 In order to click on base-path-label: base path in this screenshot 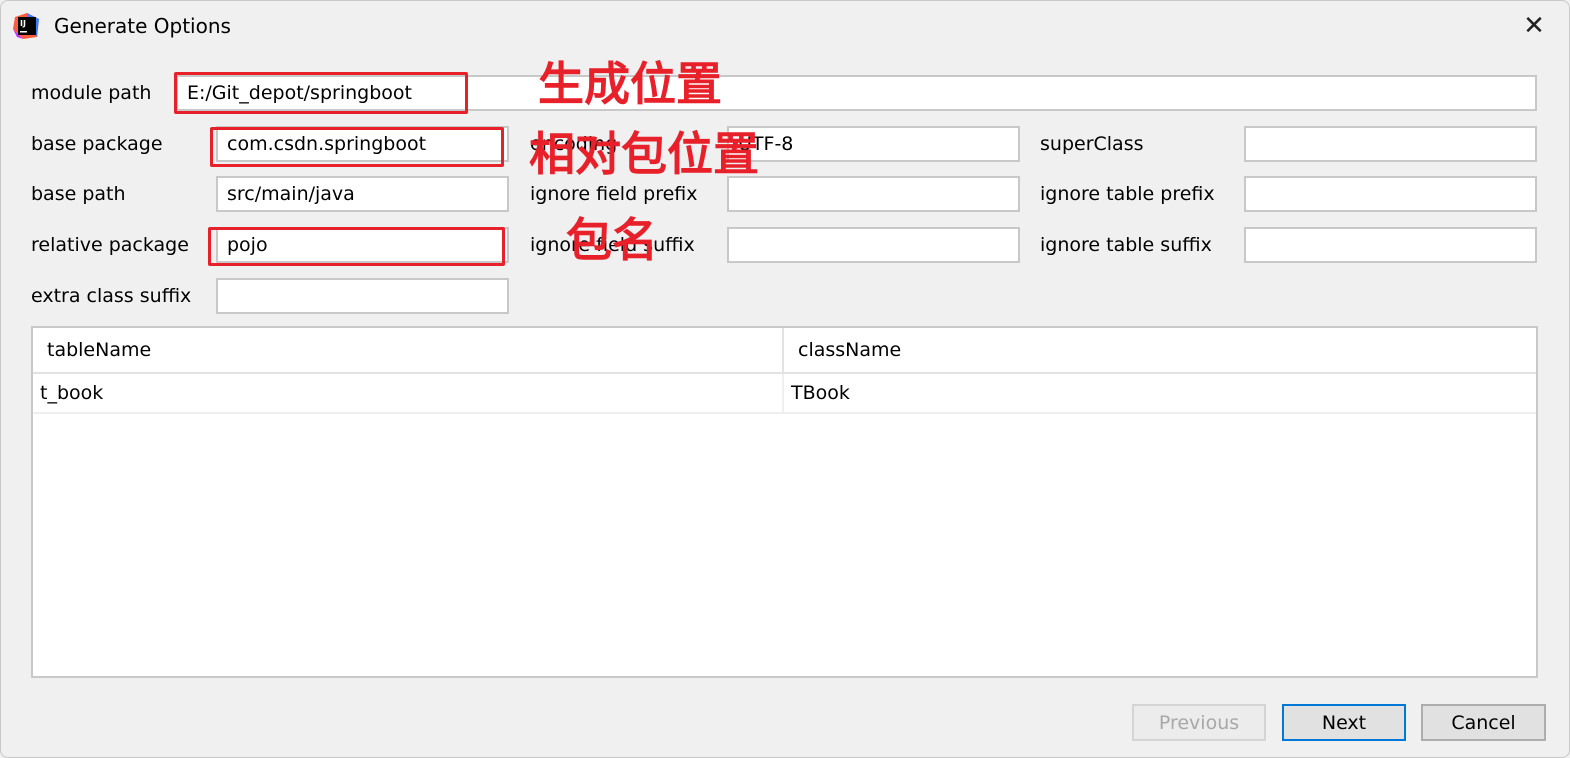, I will do `click(78, 194)`.